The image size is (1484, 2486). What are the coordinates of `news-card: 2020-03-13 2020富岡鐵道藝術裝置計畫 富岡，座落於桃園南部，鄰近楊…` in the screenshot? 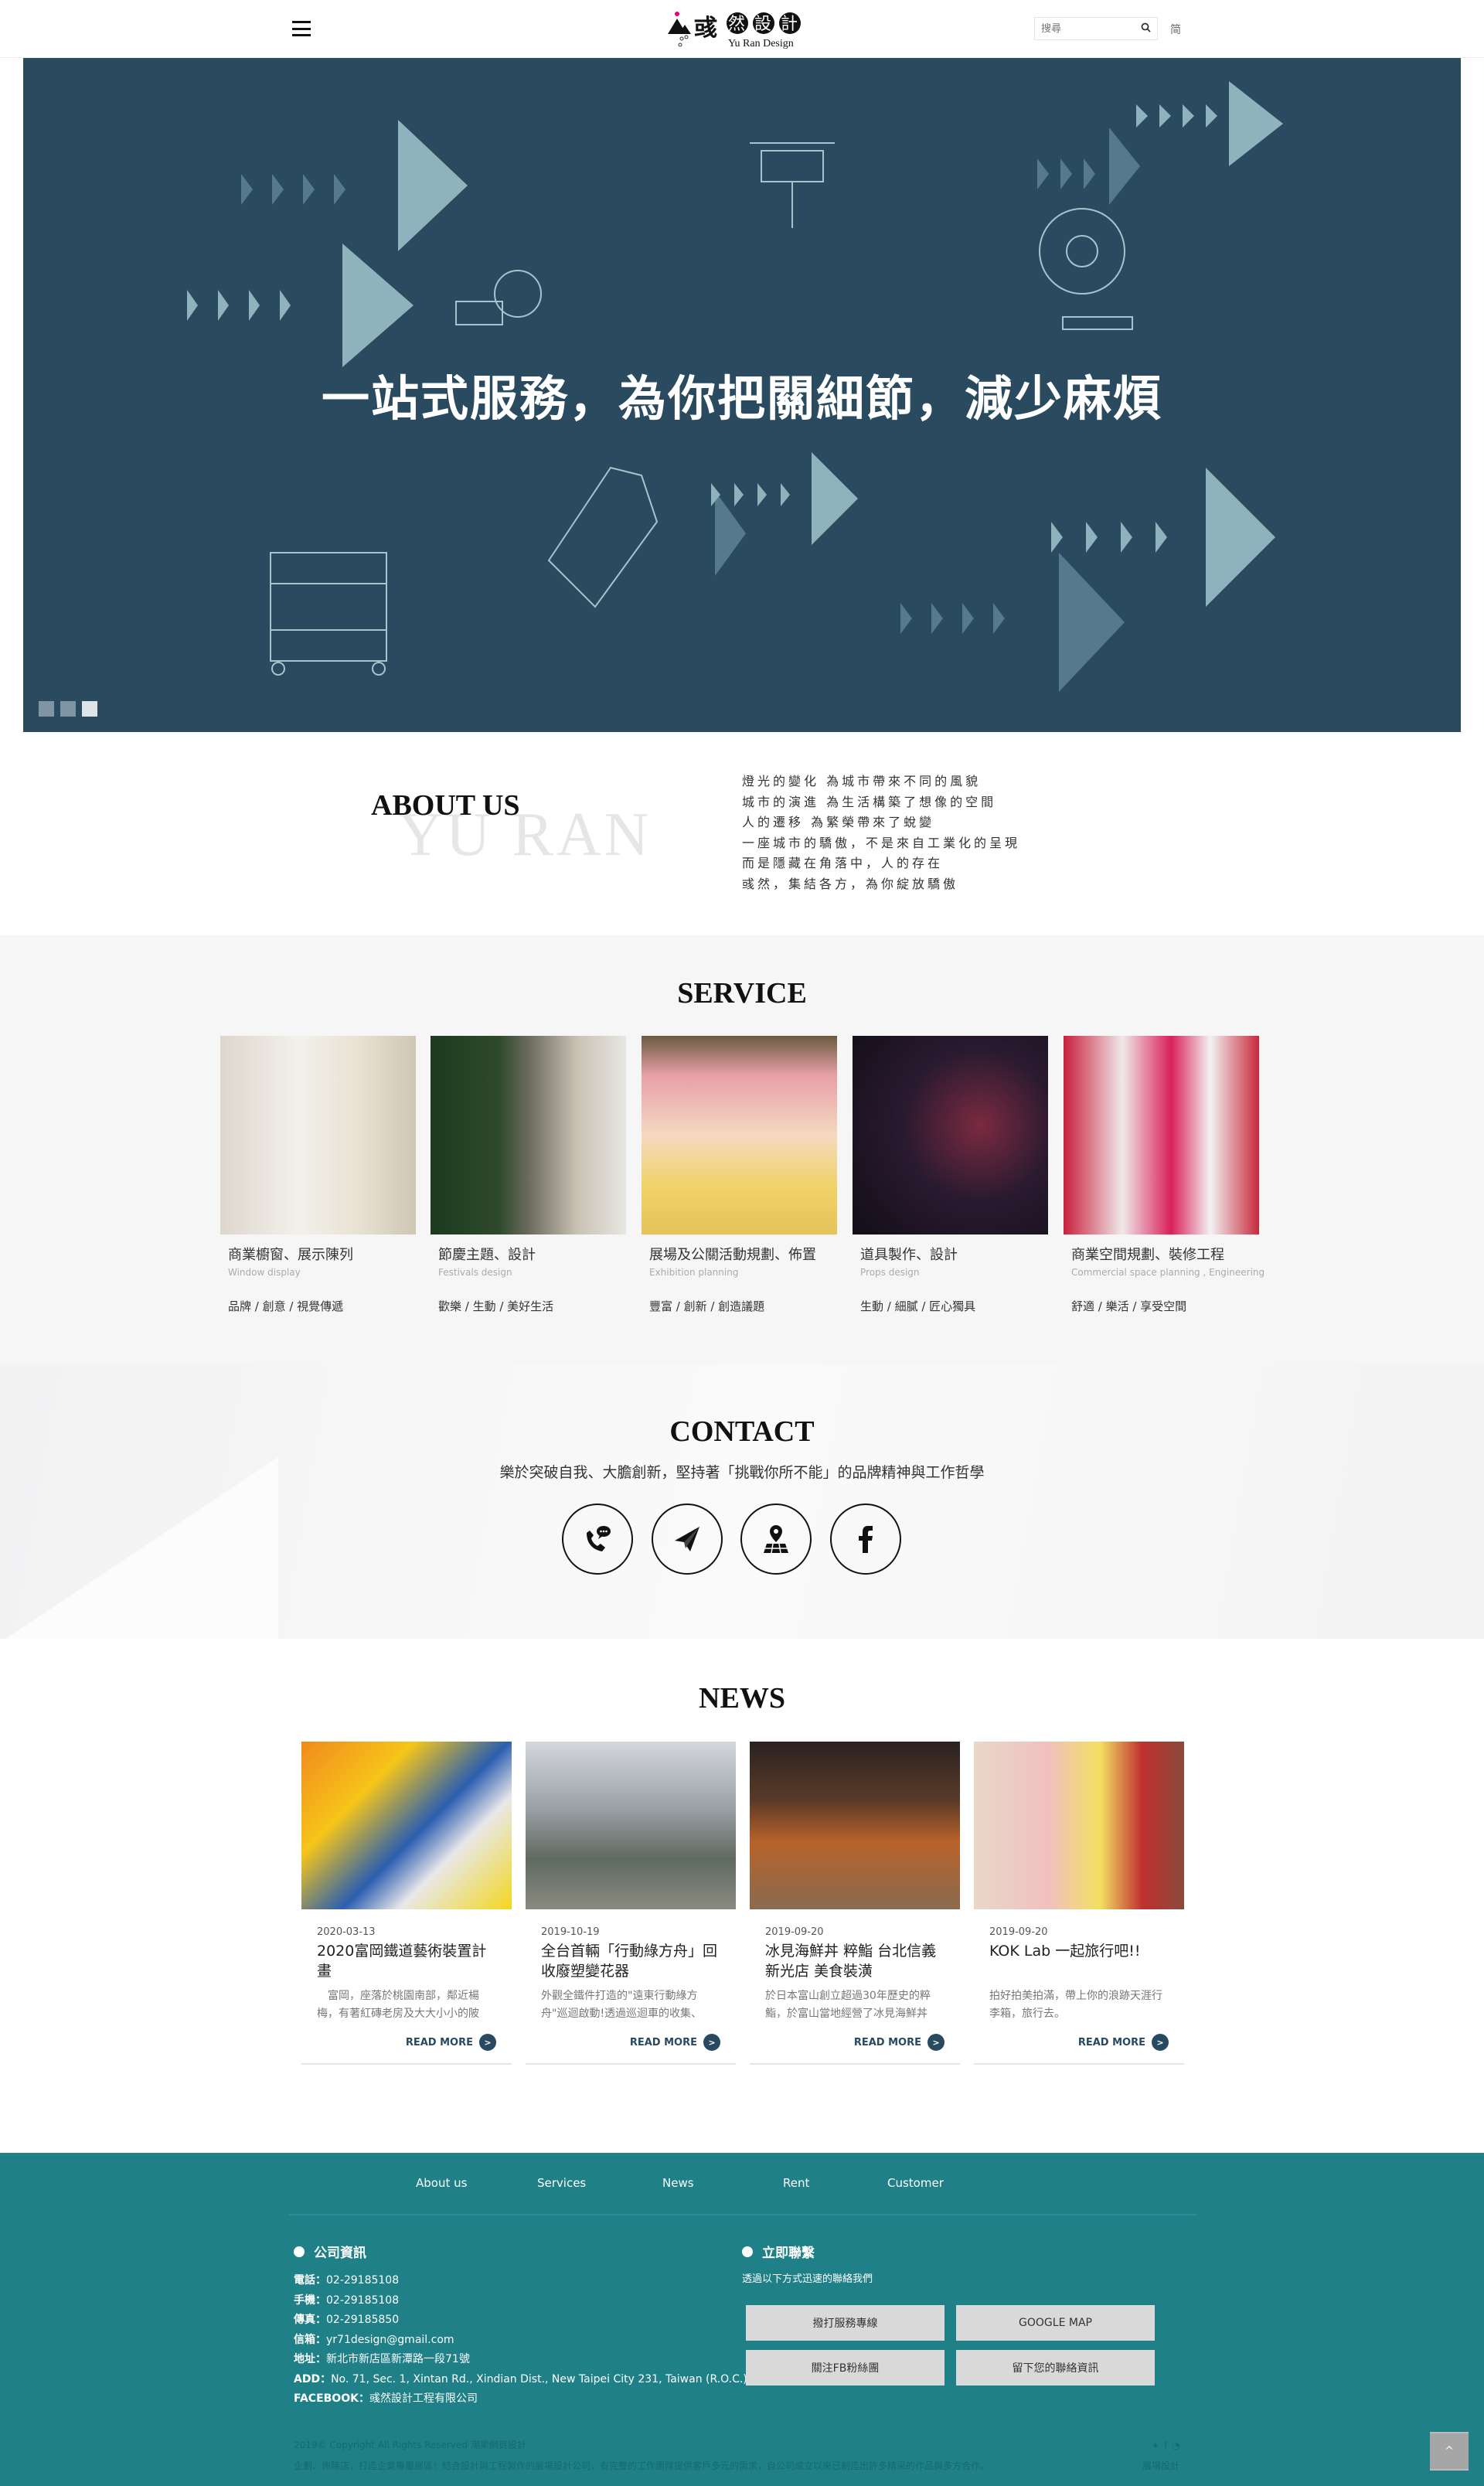 It's located at (406, 1903).